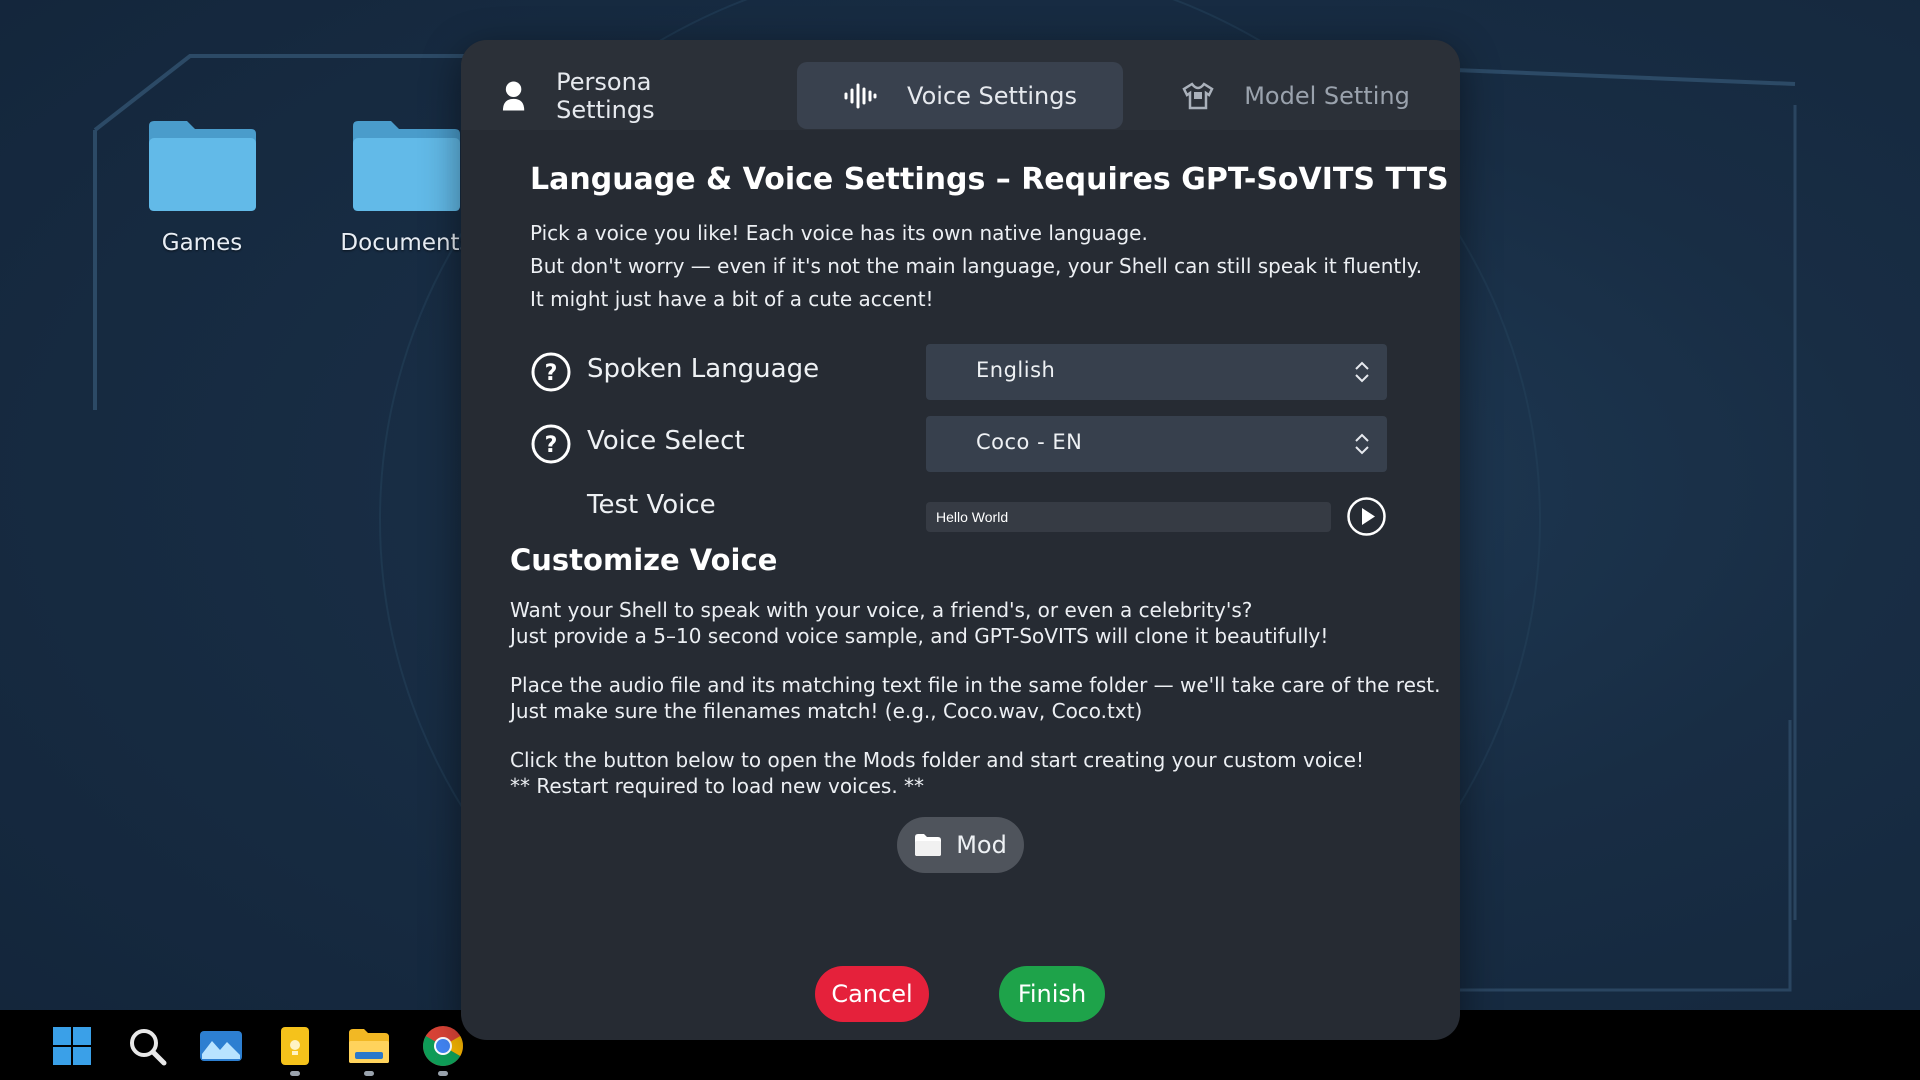 This screenshot has height=1080, width=1920. Describe the element at coordinates (651, 505) in the screenshot. I see `test-voice-label: Test Voice` at that location.